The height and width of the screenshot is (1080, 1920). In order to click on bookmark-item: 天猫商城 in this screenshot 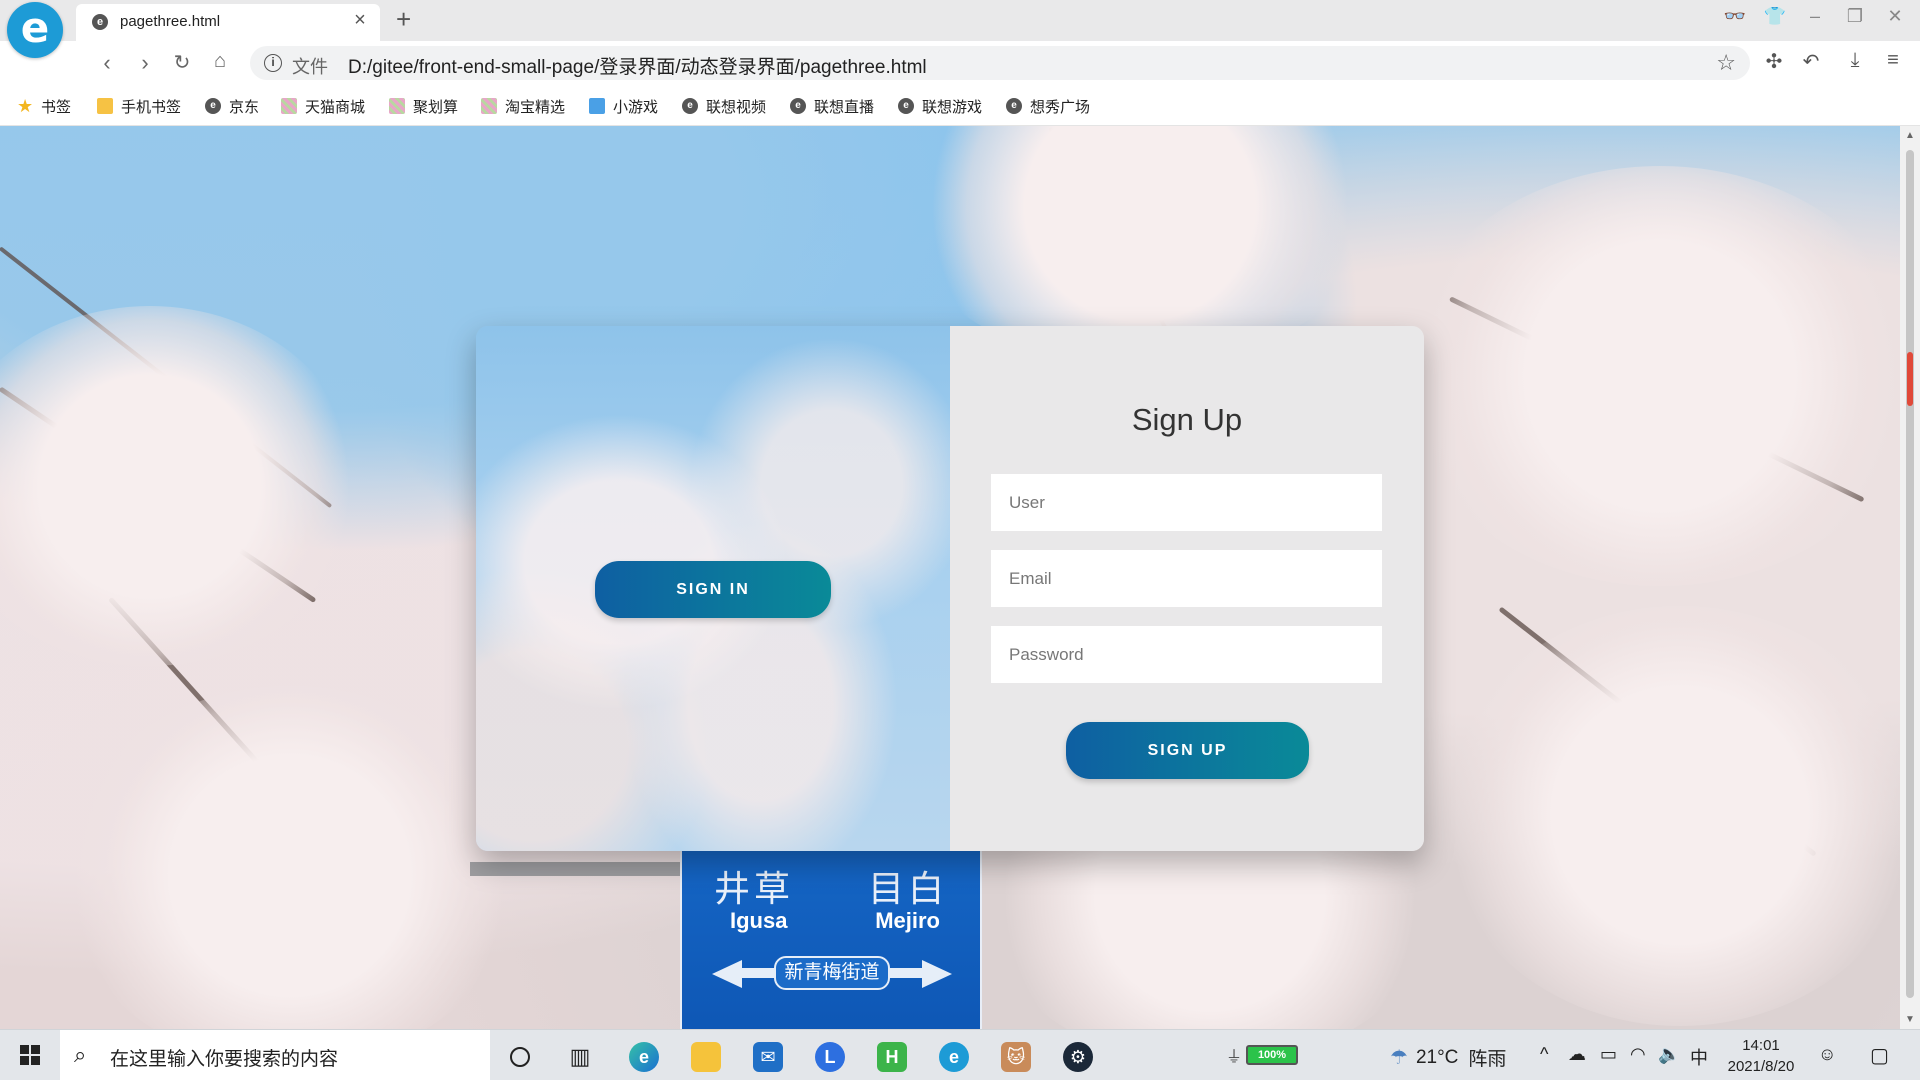, I will do `click(323, 106)`.